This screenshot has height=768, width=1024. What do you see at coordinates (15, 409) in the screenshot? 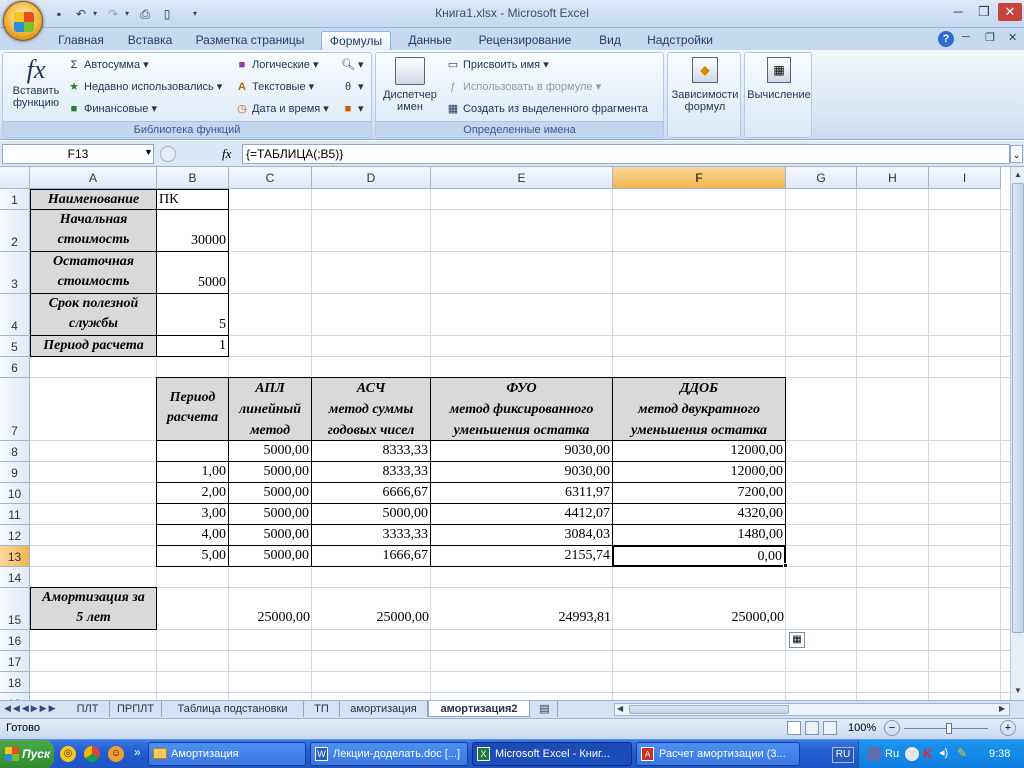
I see `row-header: 7` at bounding box center [15, 409].